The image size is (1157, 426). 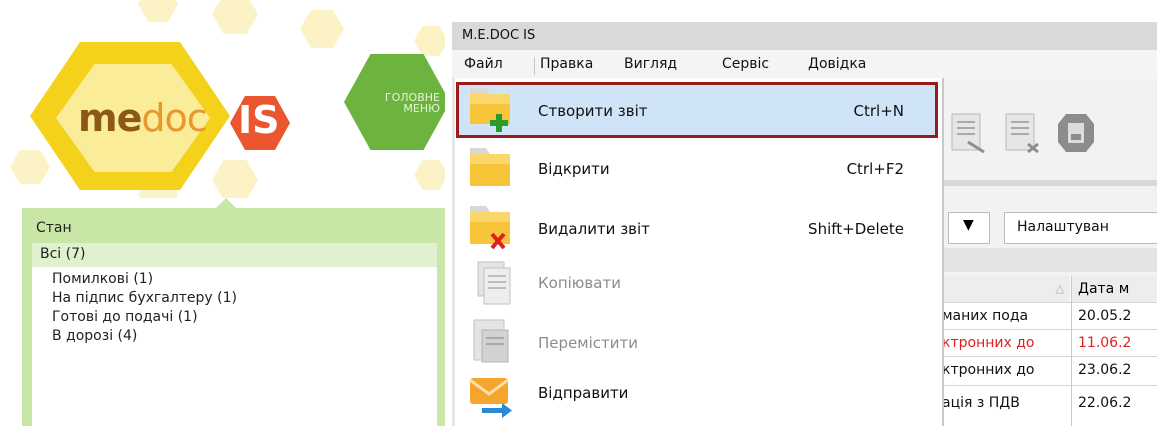 I want to click on state-item-all: Всі (7), so click(x=234, y=255).